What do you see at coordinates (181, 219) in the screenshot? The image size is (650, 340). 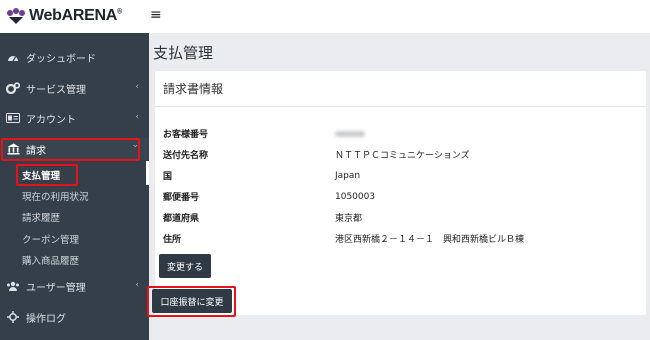 I see `field-label: 都道府県` at bounding box center [181, 219].